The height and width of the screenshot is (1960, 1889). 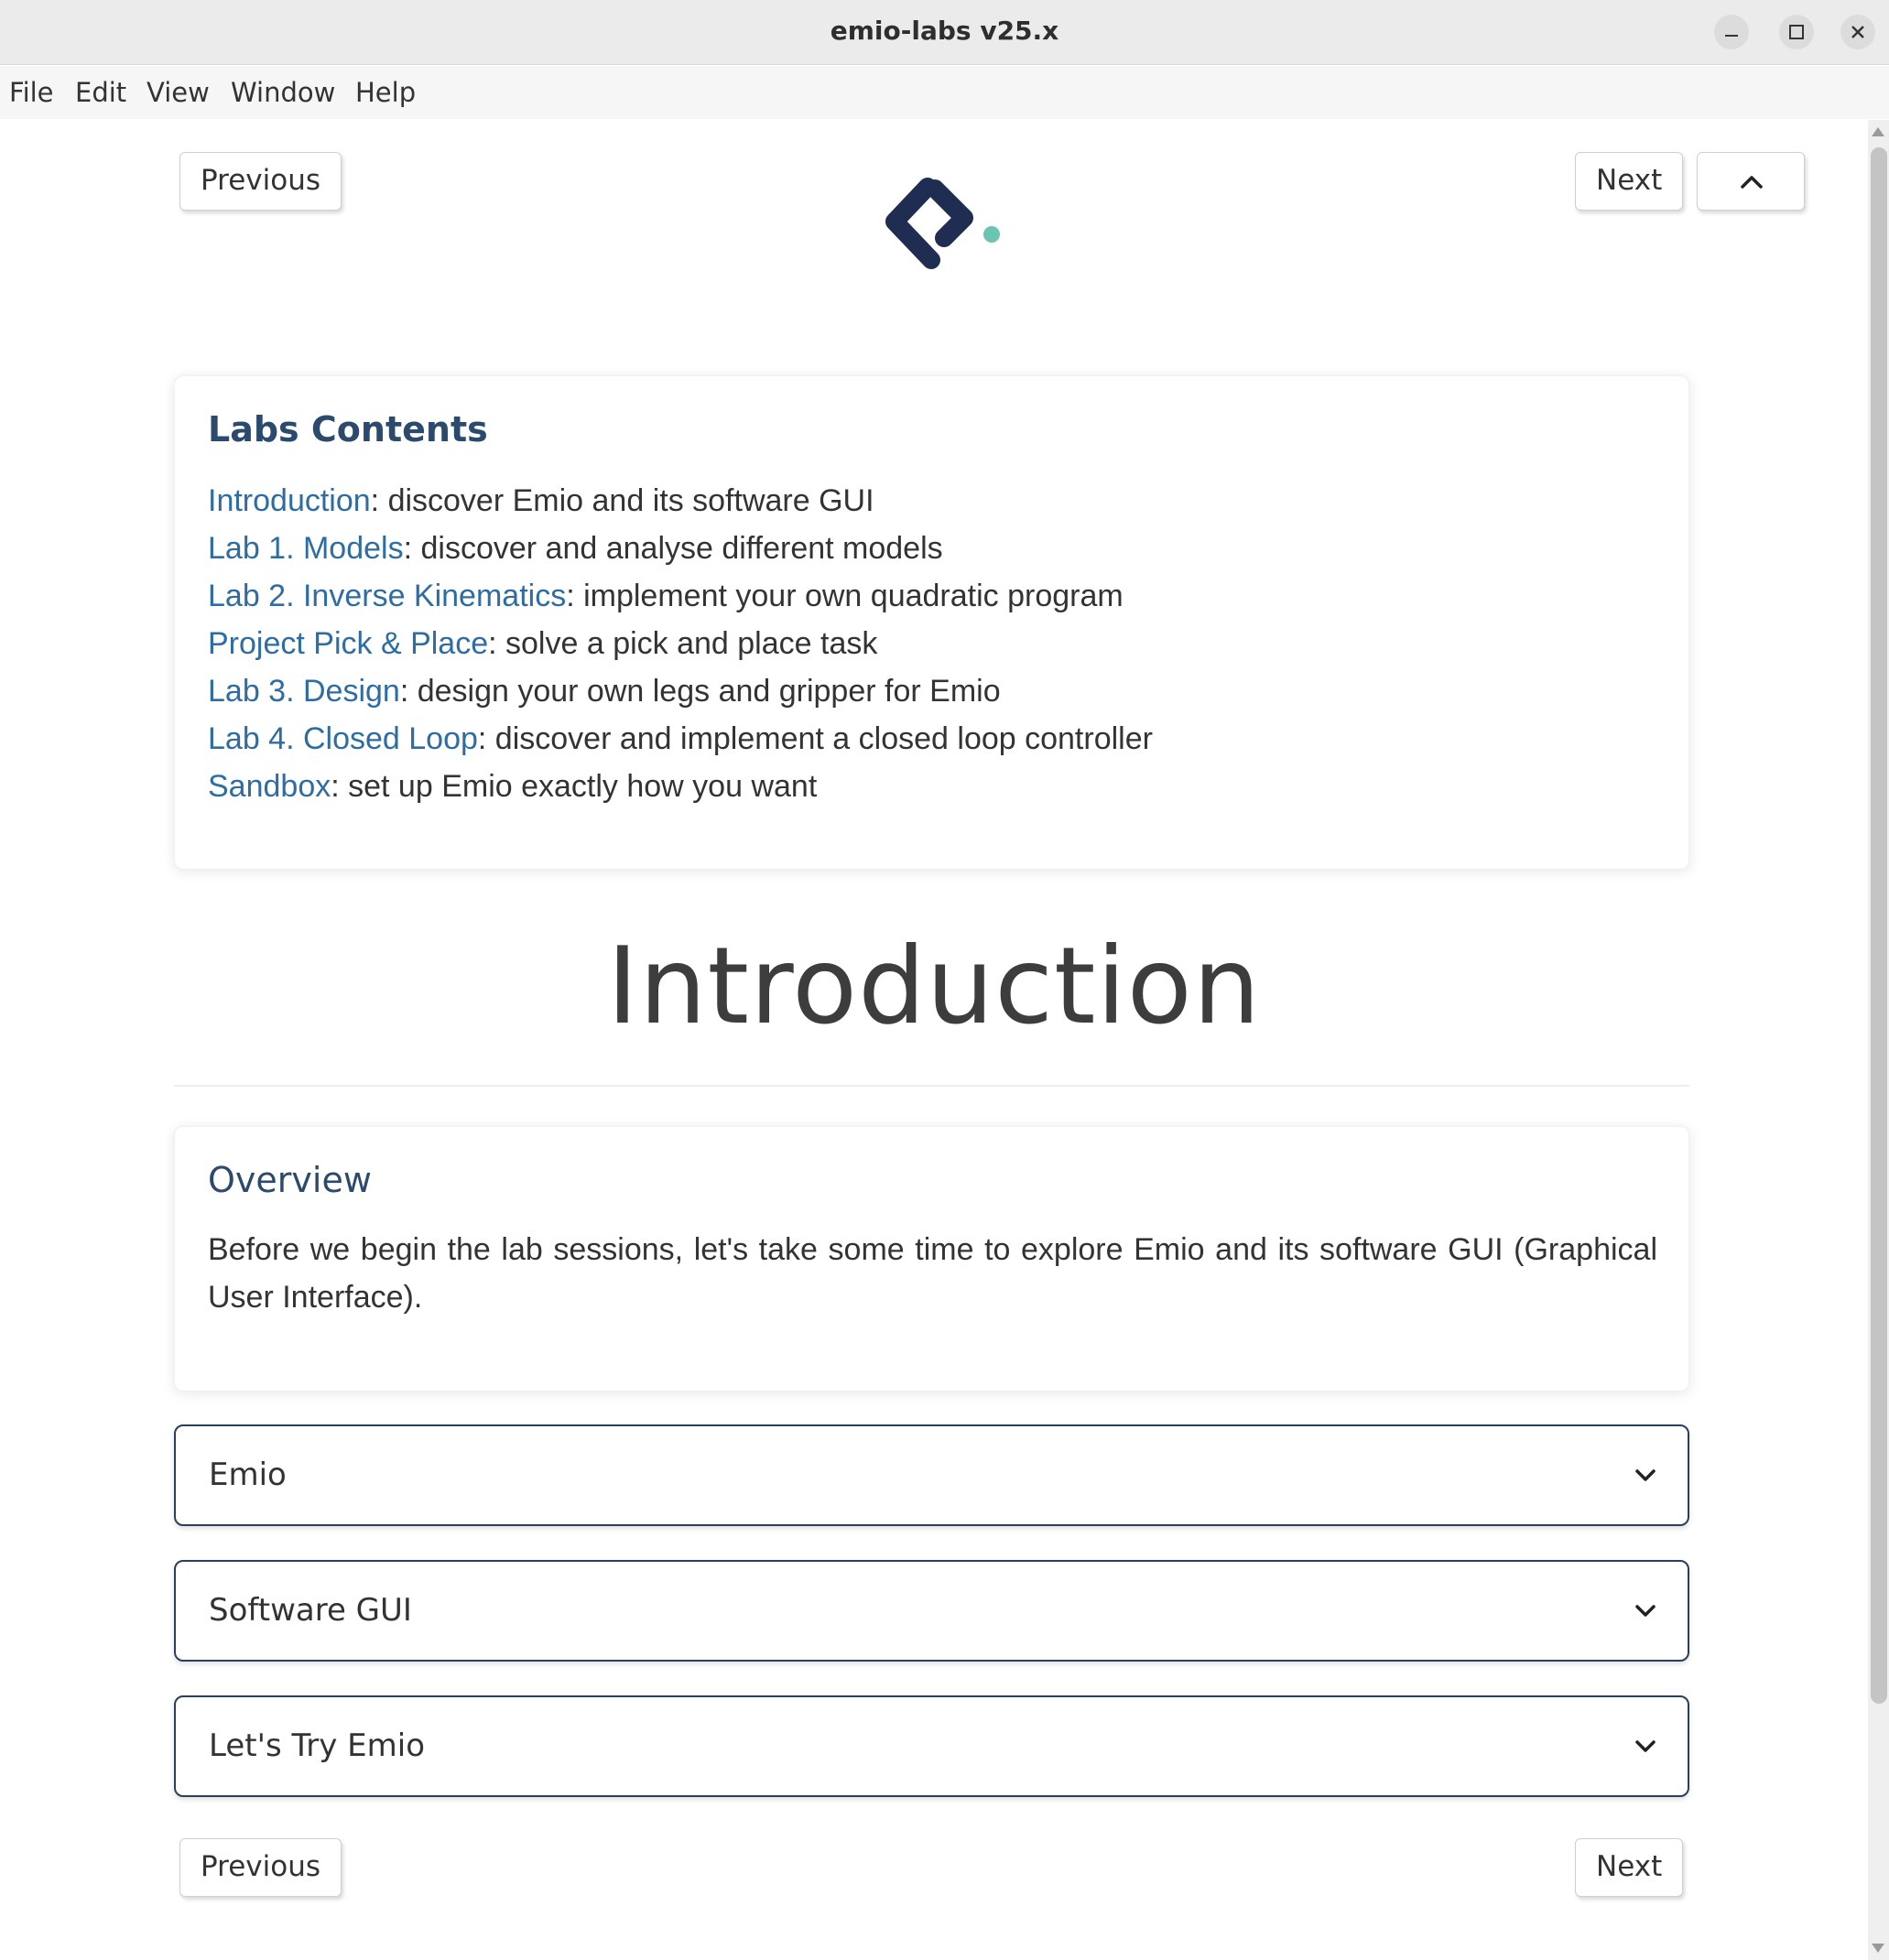 I want to click on maximize-icon, so click(x=1796, y=32).